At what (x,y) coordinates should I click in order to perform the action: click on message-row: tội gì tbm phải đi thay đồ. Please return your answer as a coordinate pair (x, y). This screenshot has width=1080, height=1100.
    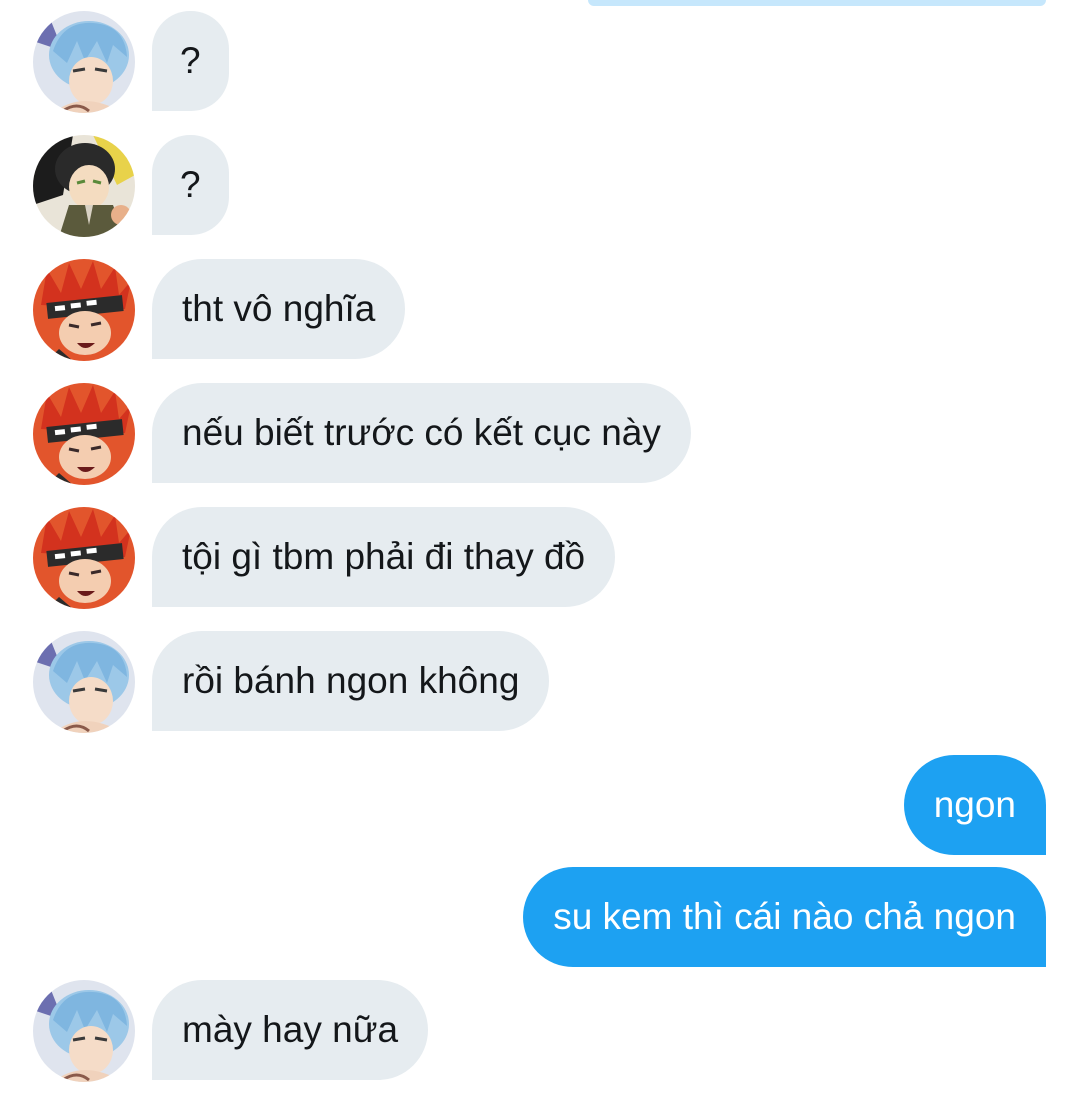
    Looking at the image, I should click on (540, 558).